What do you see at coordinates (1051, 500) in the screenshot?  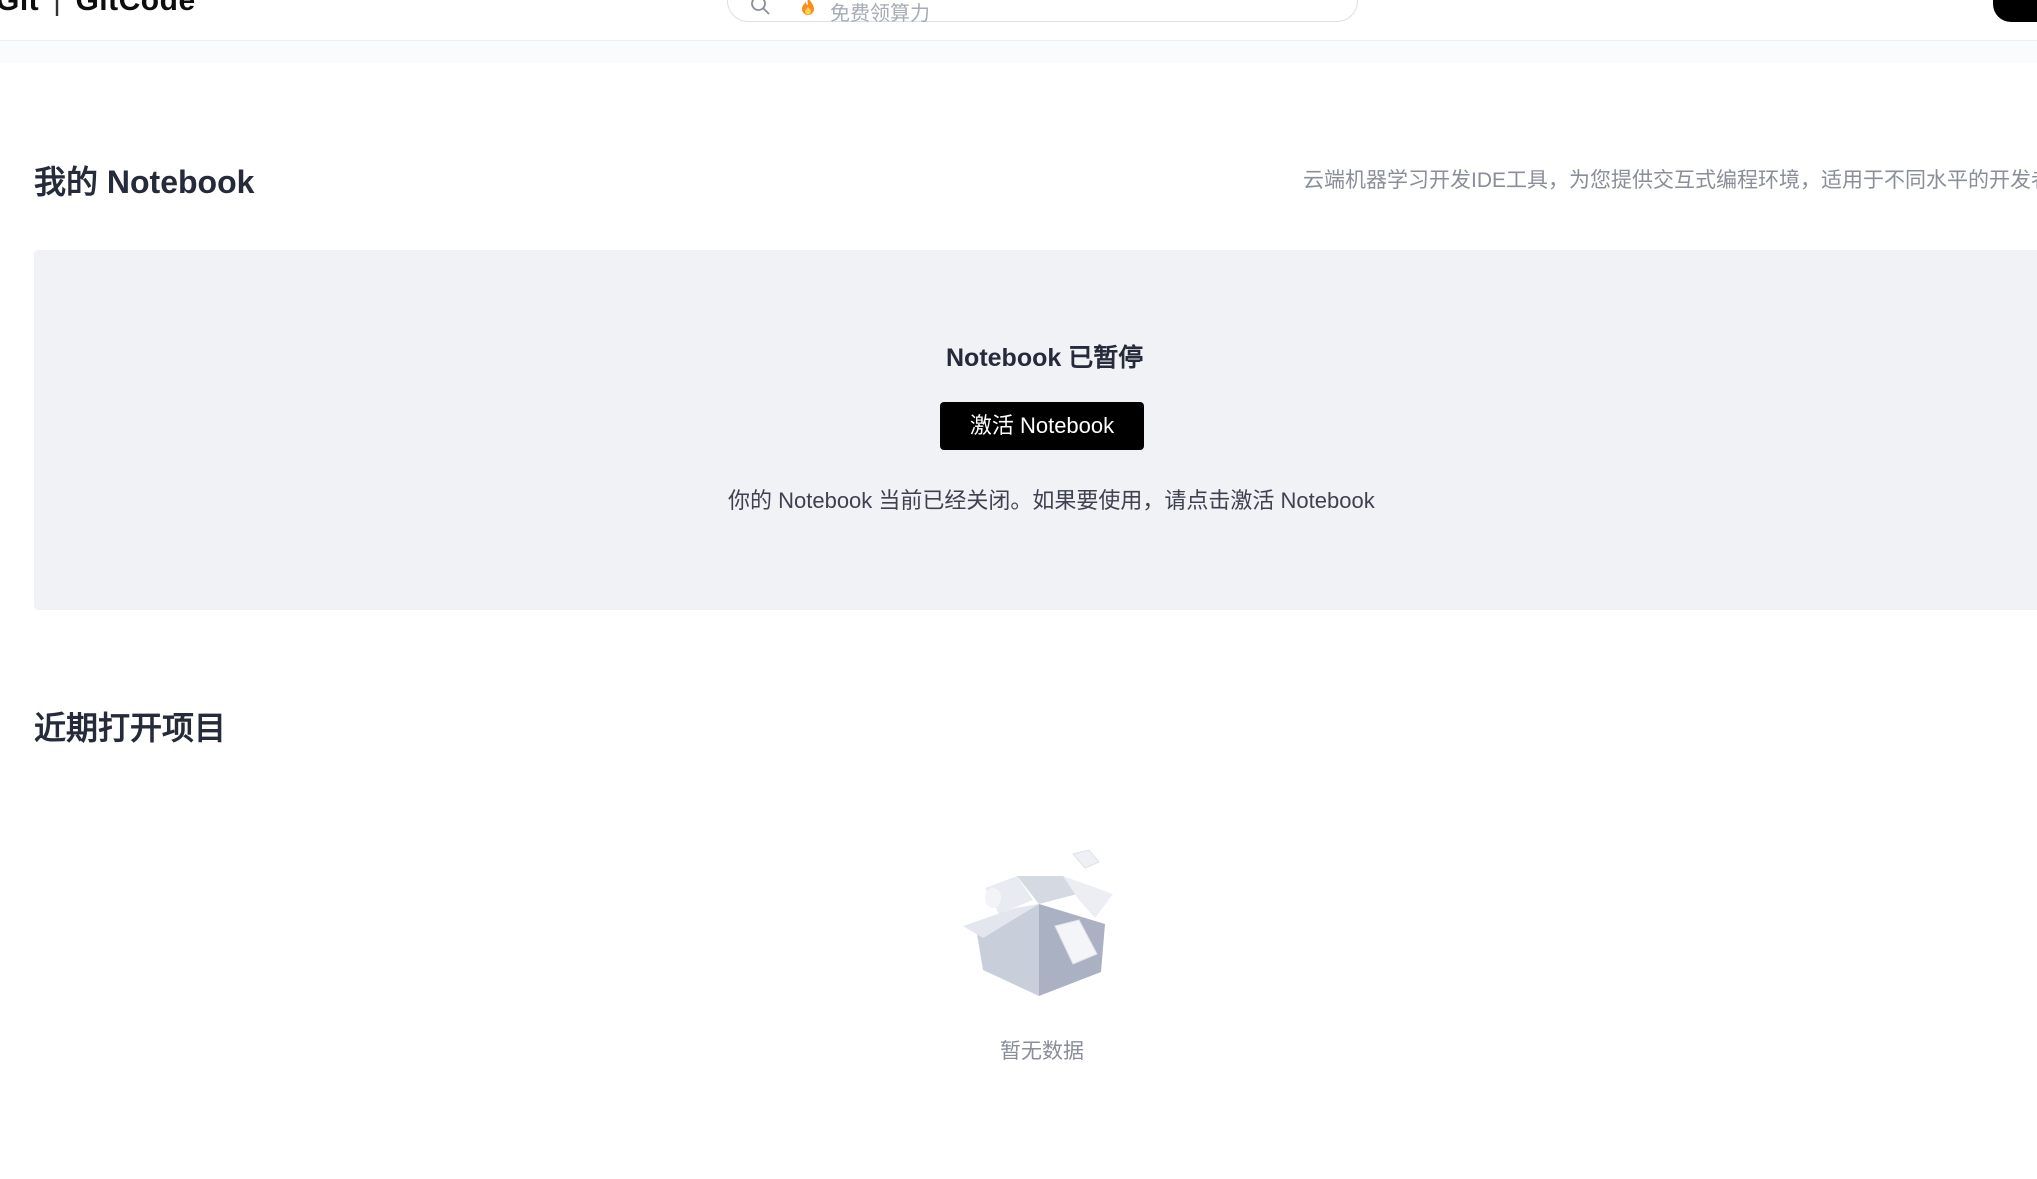 I see `notebook-paused-hint: 你的 Notebook 当前已经关闭。如果要使用，请点击激活 Notebook` at bounding box center [1051, 500].